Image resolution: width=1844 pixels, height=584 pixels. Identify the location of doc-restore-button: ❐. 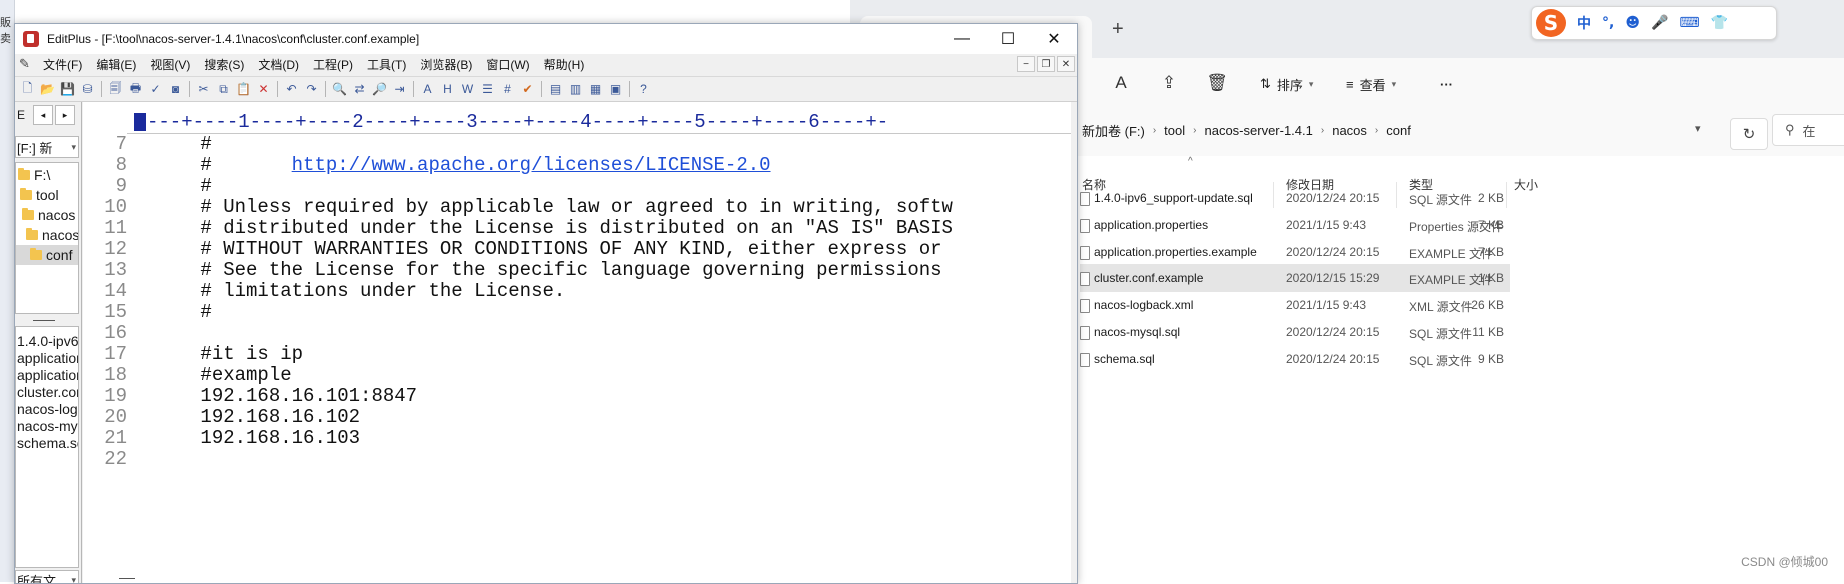
(1046, 64).